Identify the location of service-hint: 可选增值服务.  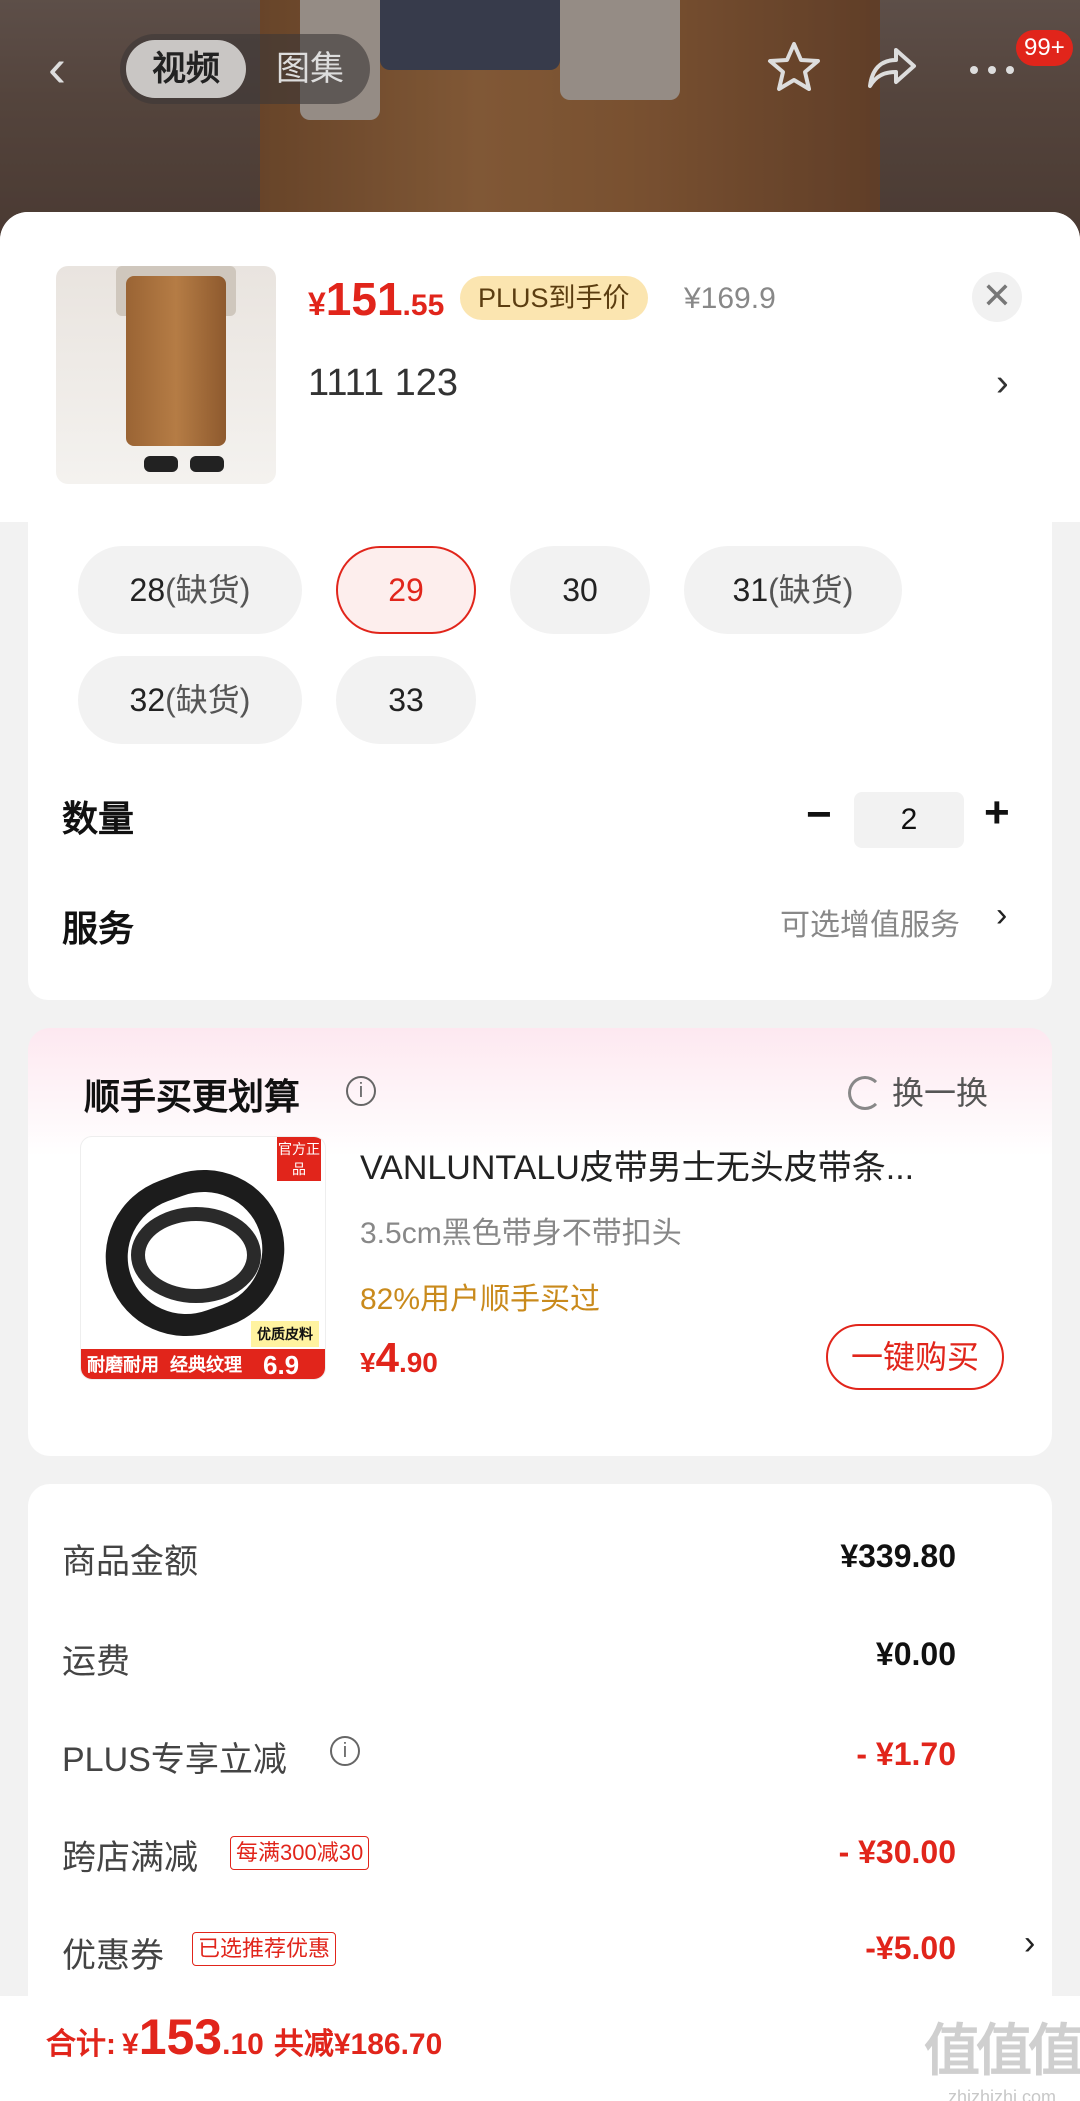
(870, 922).